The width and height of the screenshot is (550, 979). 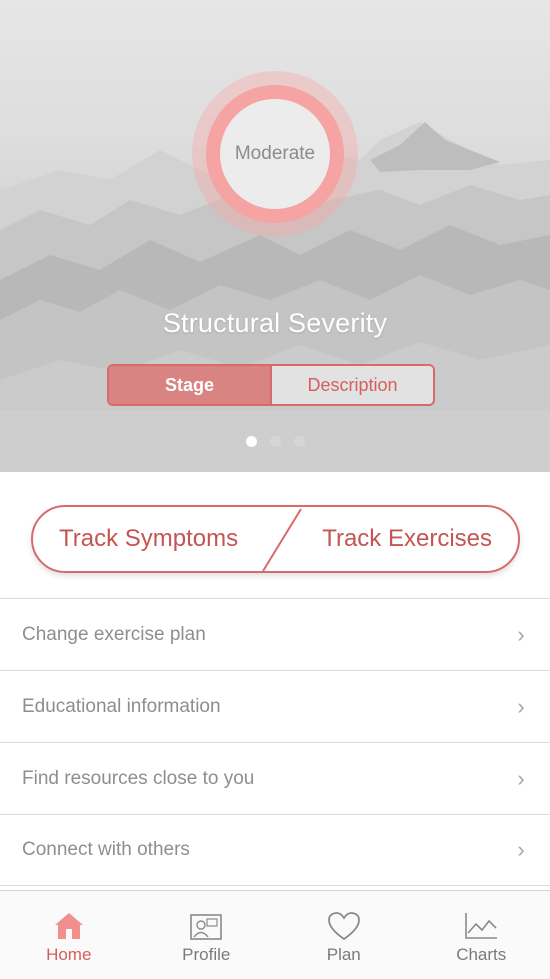 I want to click on tab-label: Plan, so click(x=344, y=955).